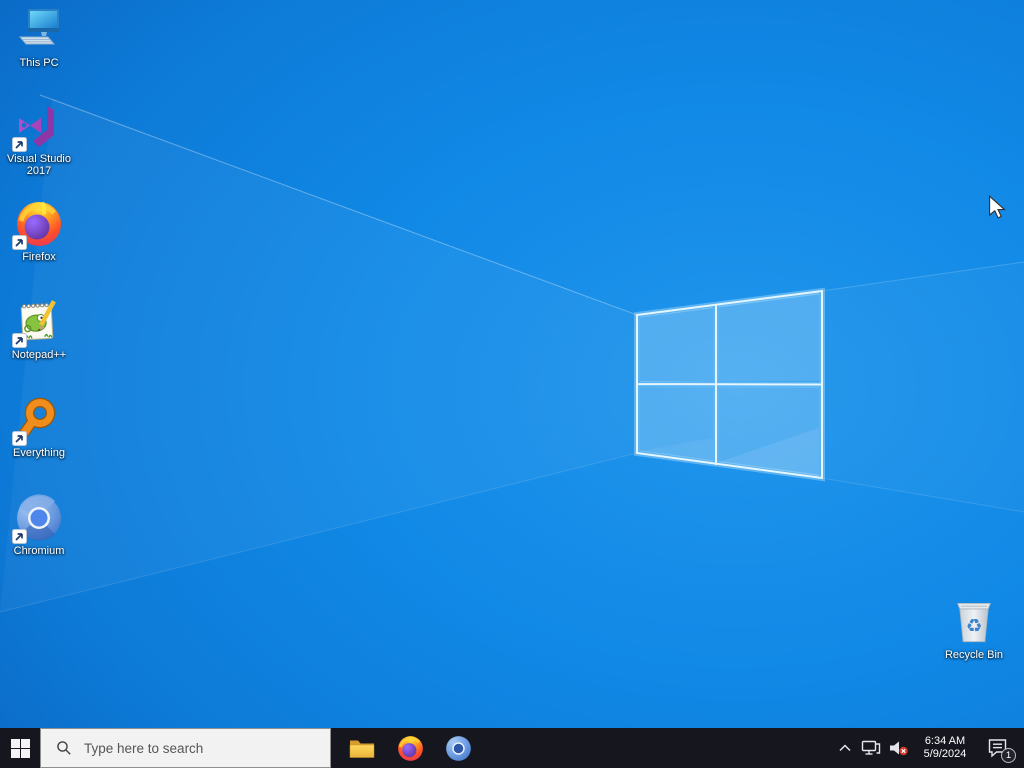  What do you see at coordinates (39, 30) in the screenshot?
I see `this-pc-icon` at bounding box center [39, 30].